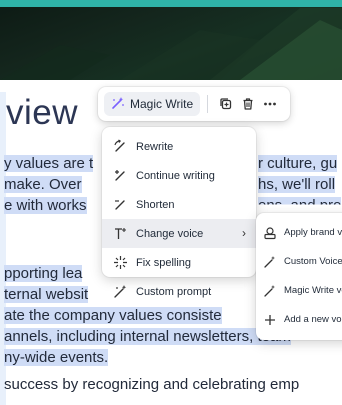 Image resolution: width=342 pixels, height=405 pixels. Describe the element at coordinates (43, 273) in the screenshot. I see `text-line: pporting lea` at that location.